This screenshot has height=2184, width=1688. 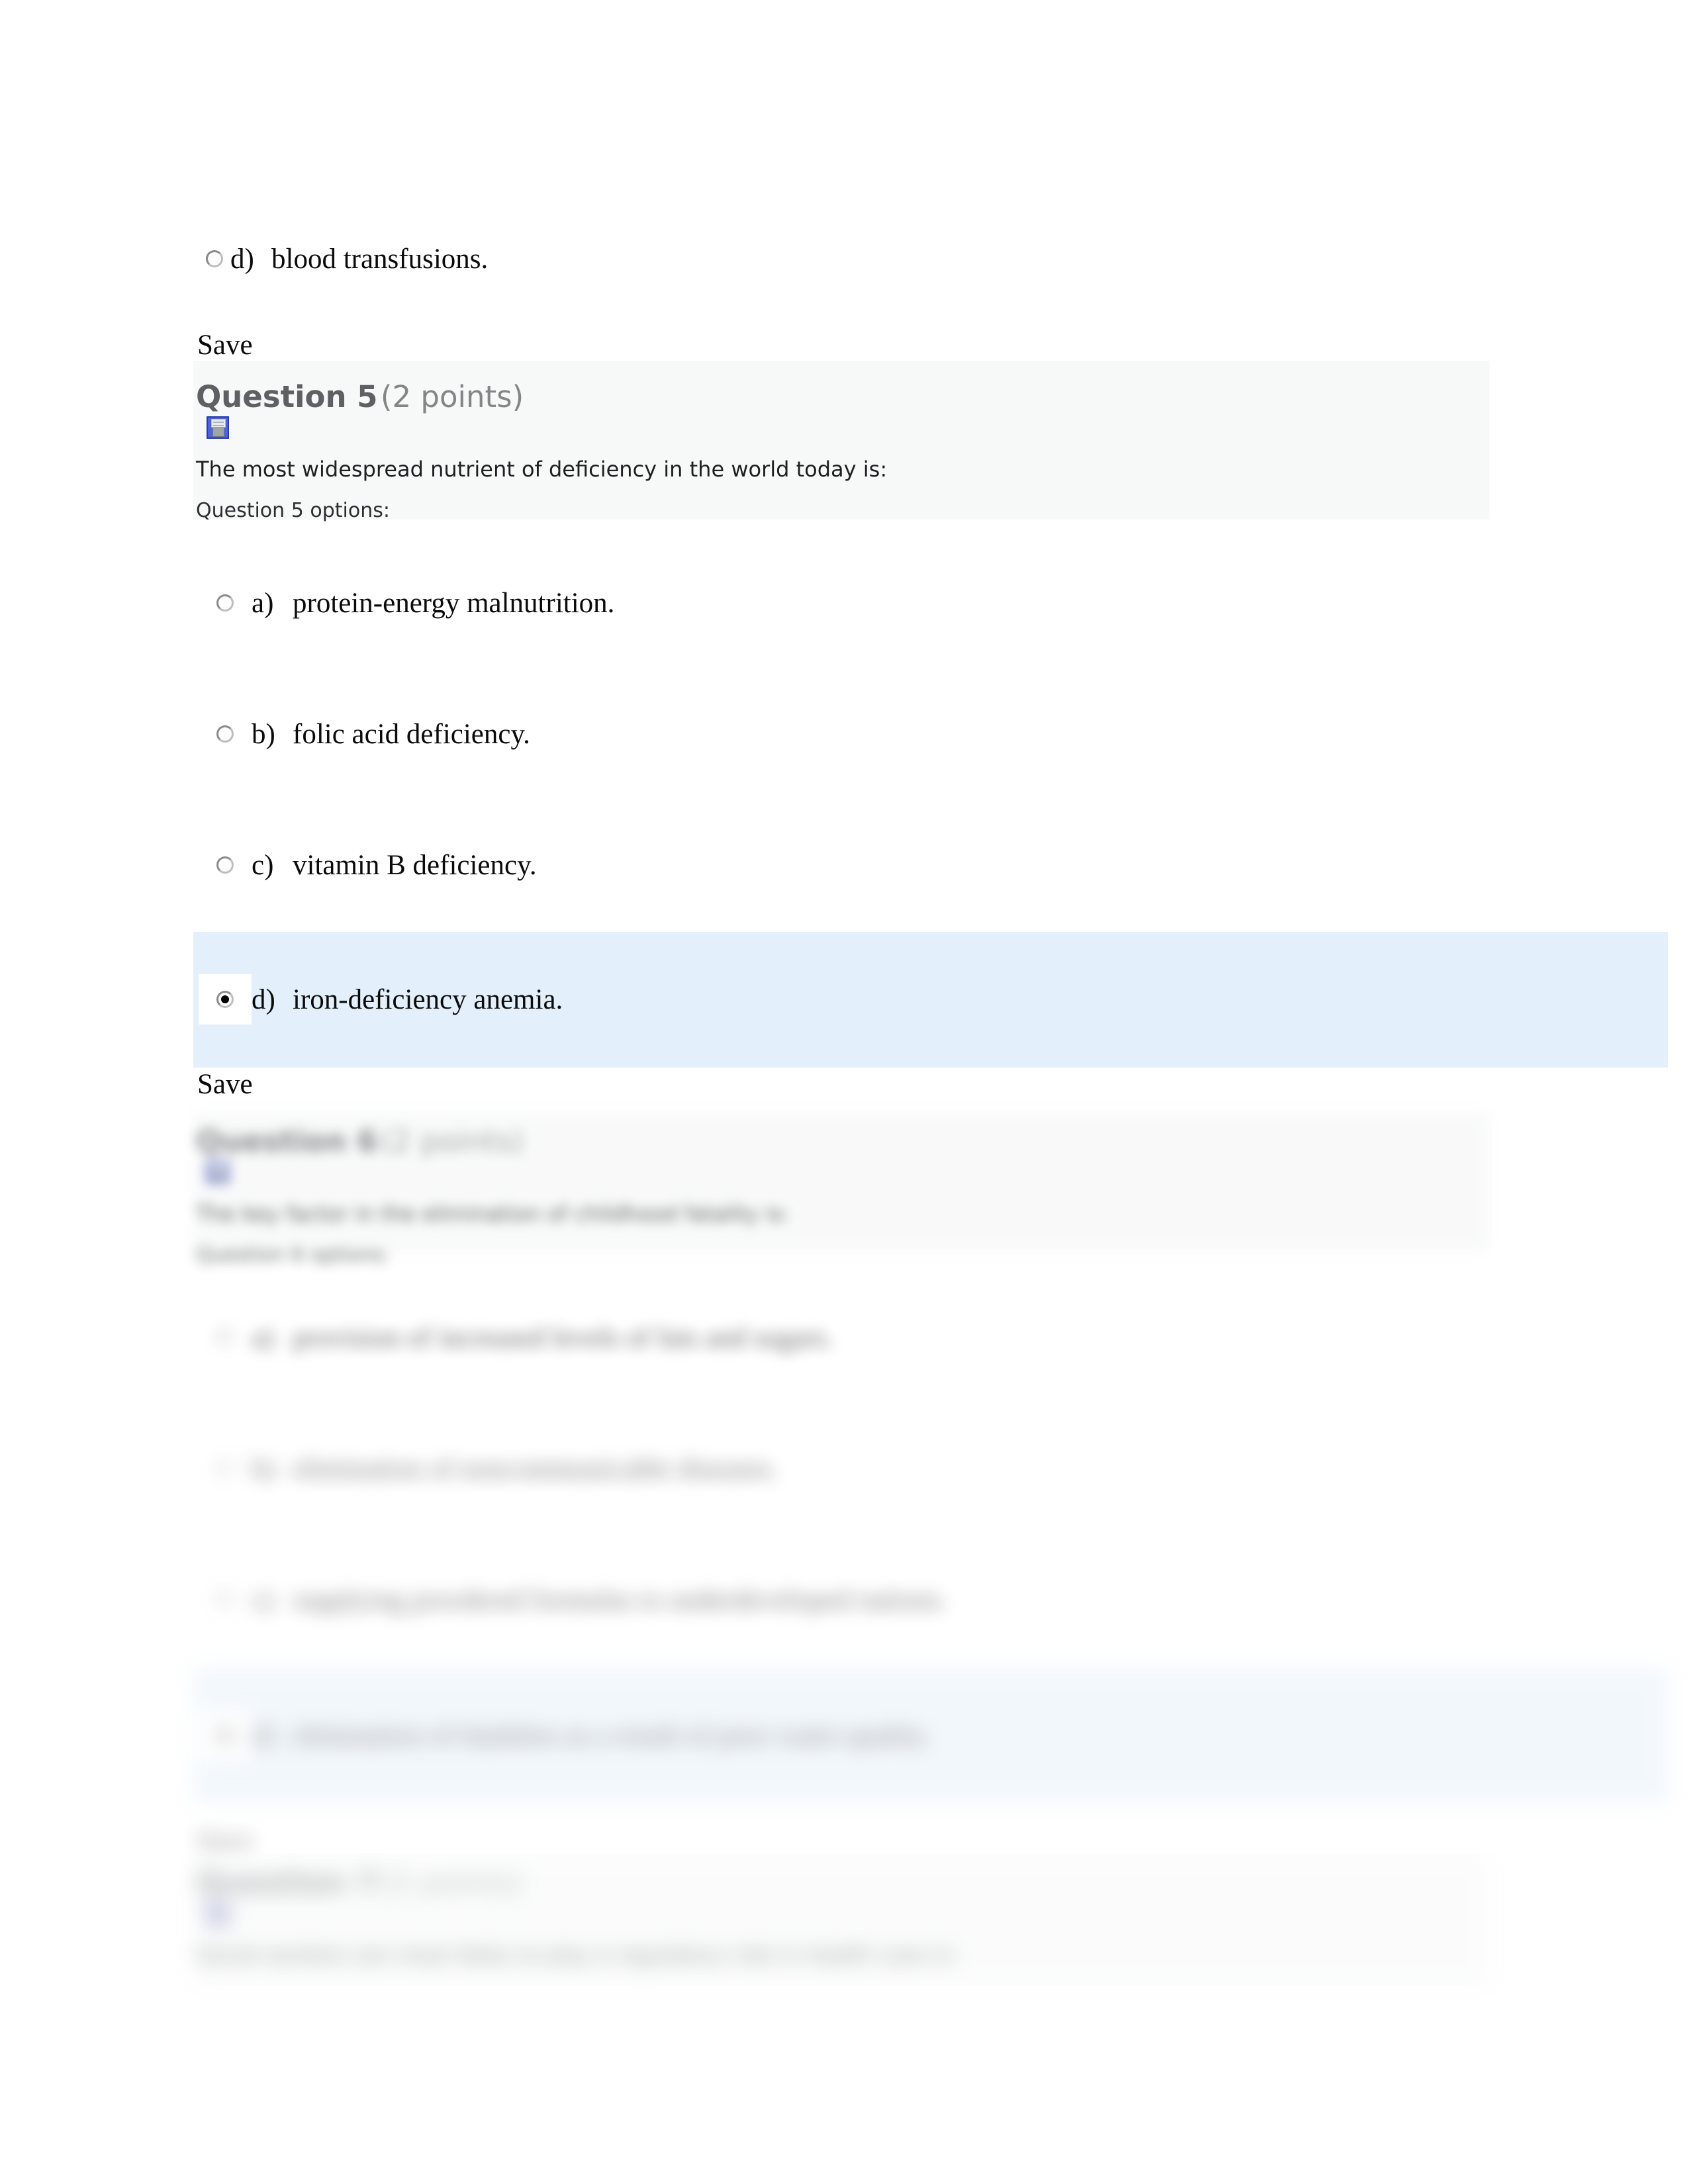 I want to click on question5-number: Question 5, so click(x=287, y=397).